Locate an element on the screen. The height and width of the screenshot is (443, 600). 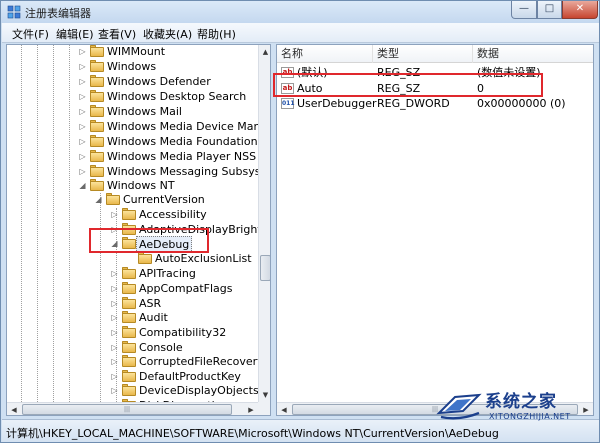
scroll-up-arrow-icon: ▲ is located at coordinates (264, 52).